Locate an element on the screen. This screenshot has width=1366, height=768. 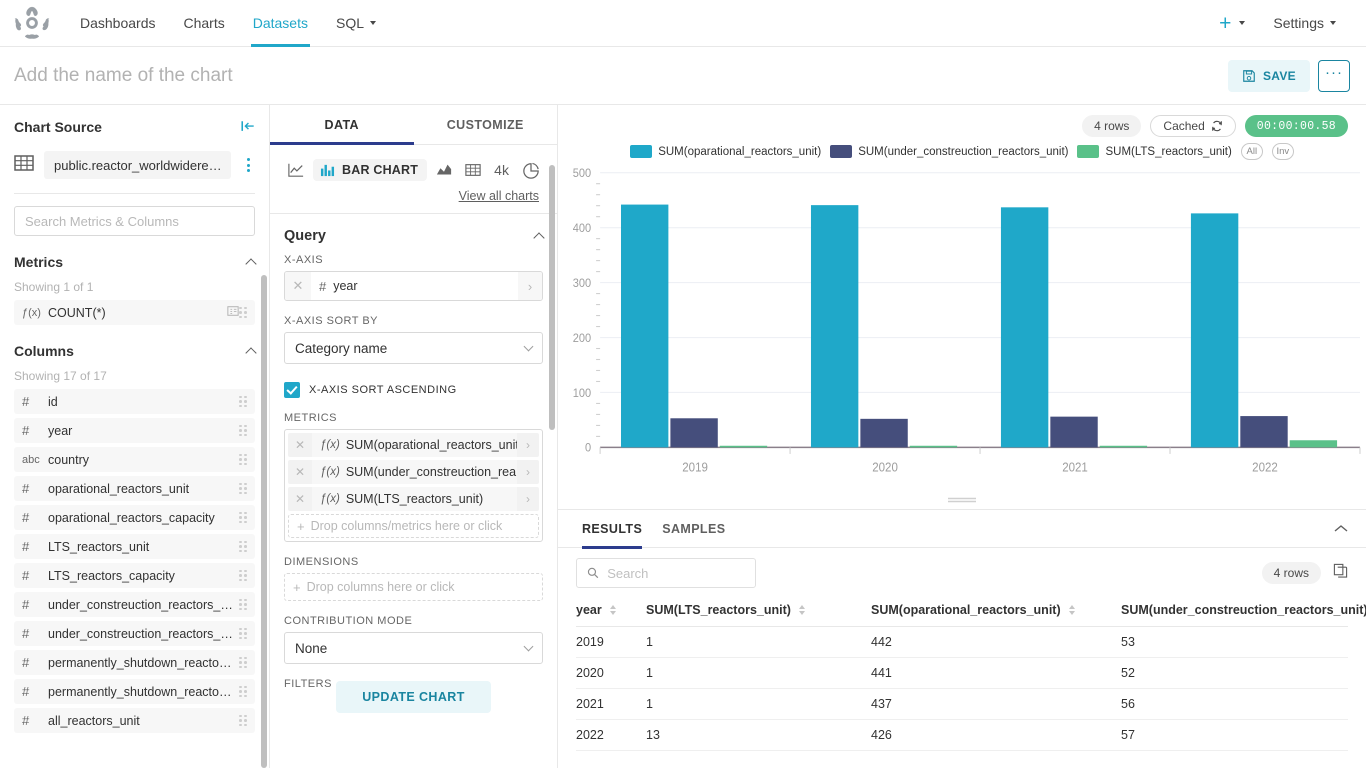
table-column-header: SUM(under_constreuction_reactors_unit) is located at coordinates (1243, 611).